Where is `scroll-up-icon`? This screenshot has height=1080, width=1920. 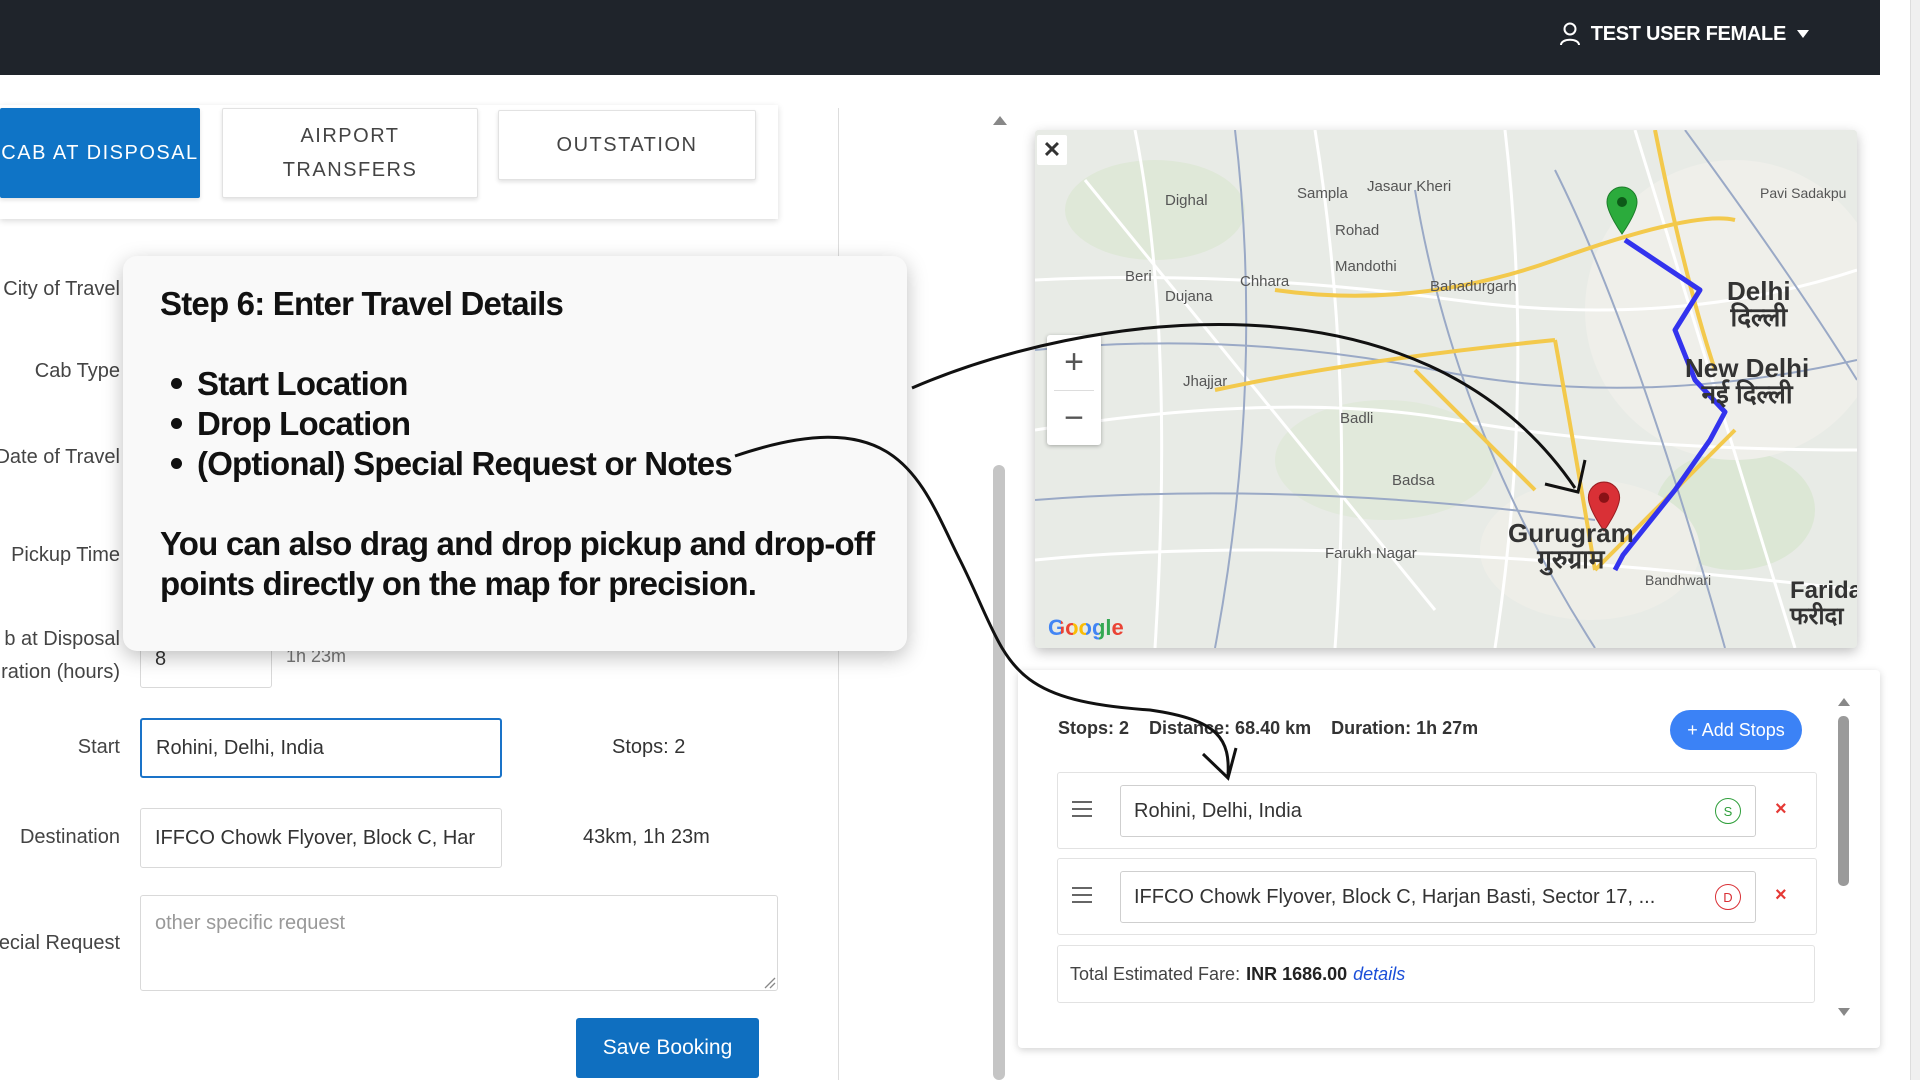
scroll-up-icon is located at coordinates (1000, 120).